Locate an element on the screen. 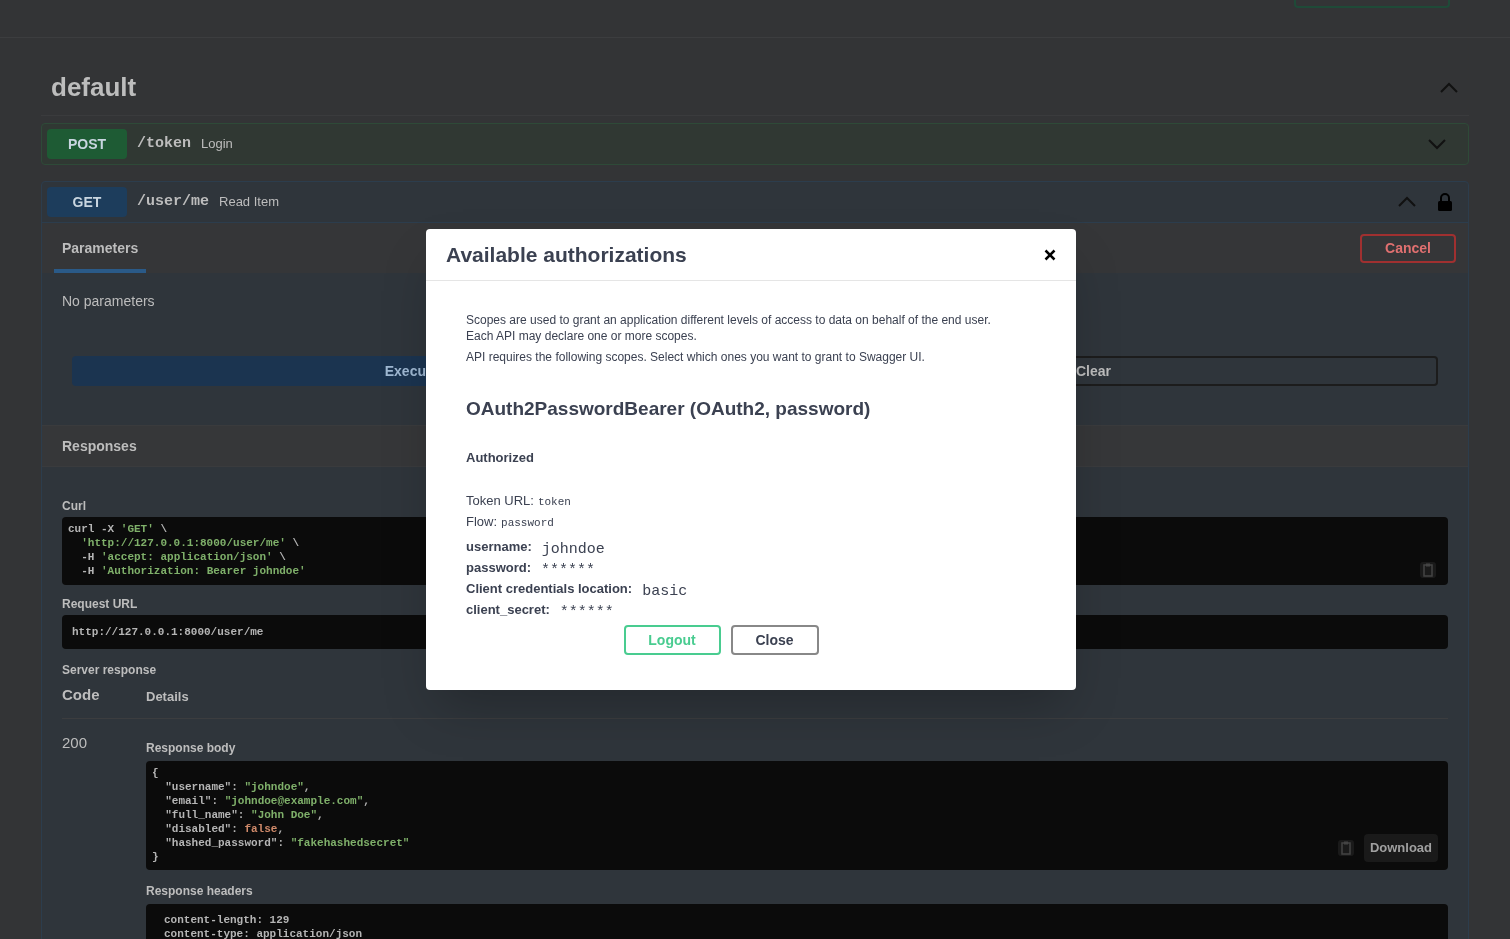  code-line: content-type: application/json is located at coordinates (263, 933).